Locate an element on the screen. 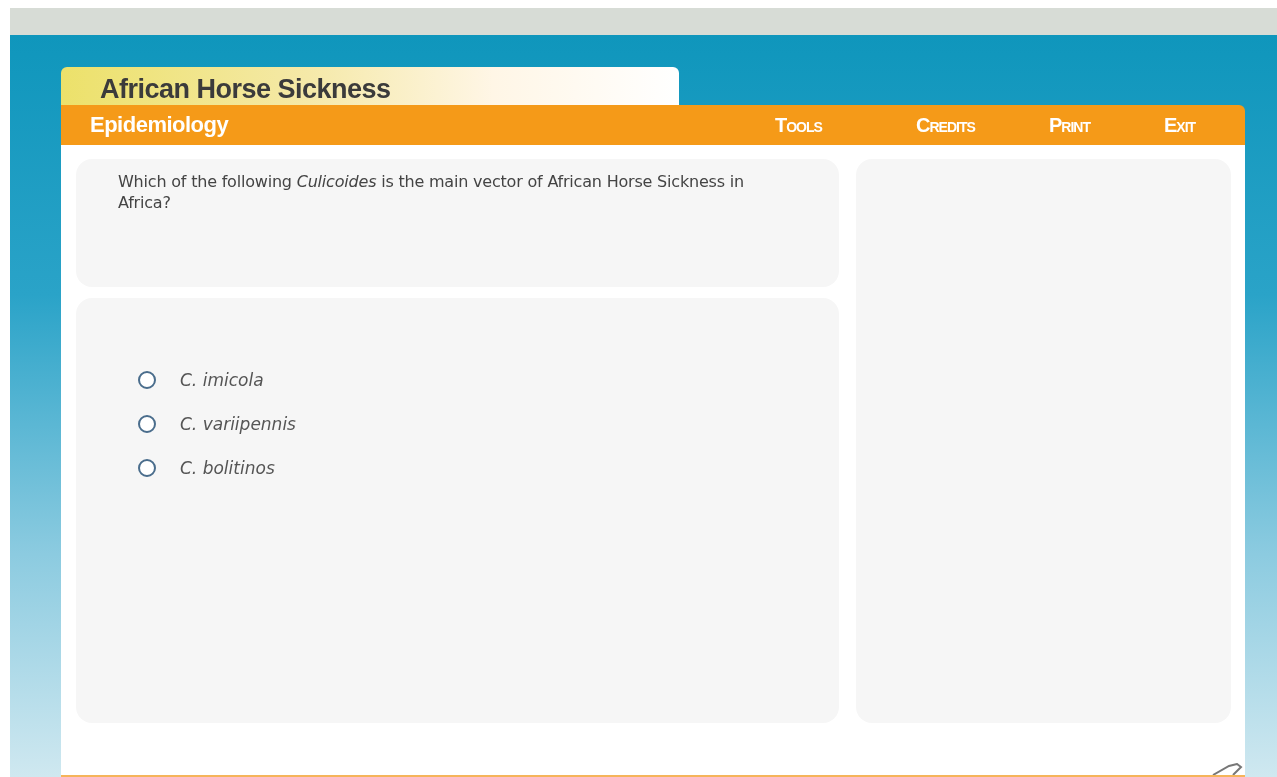 This screenshot has width=1277, height=777. section-title: Epidemiology is located at coordinates (159, 125).